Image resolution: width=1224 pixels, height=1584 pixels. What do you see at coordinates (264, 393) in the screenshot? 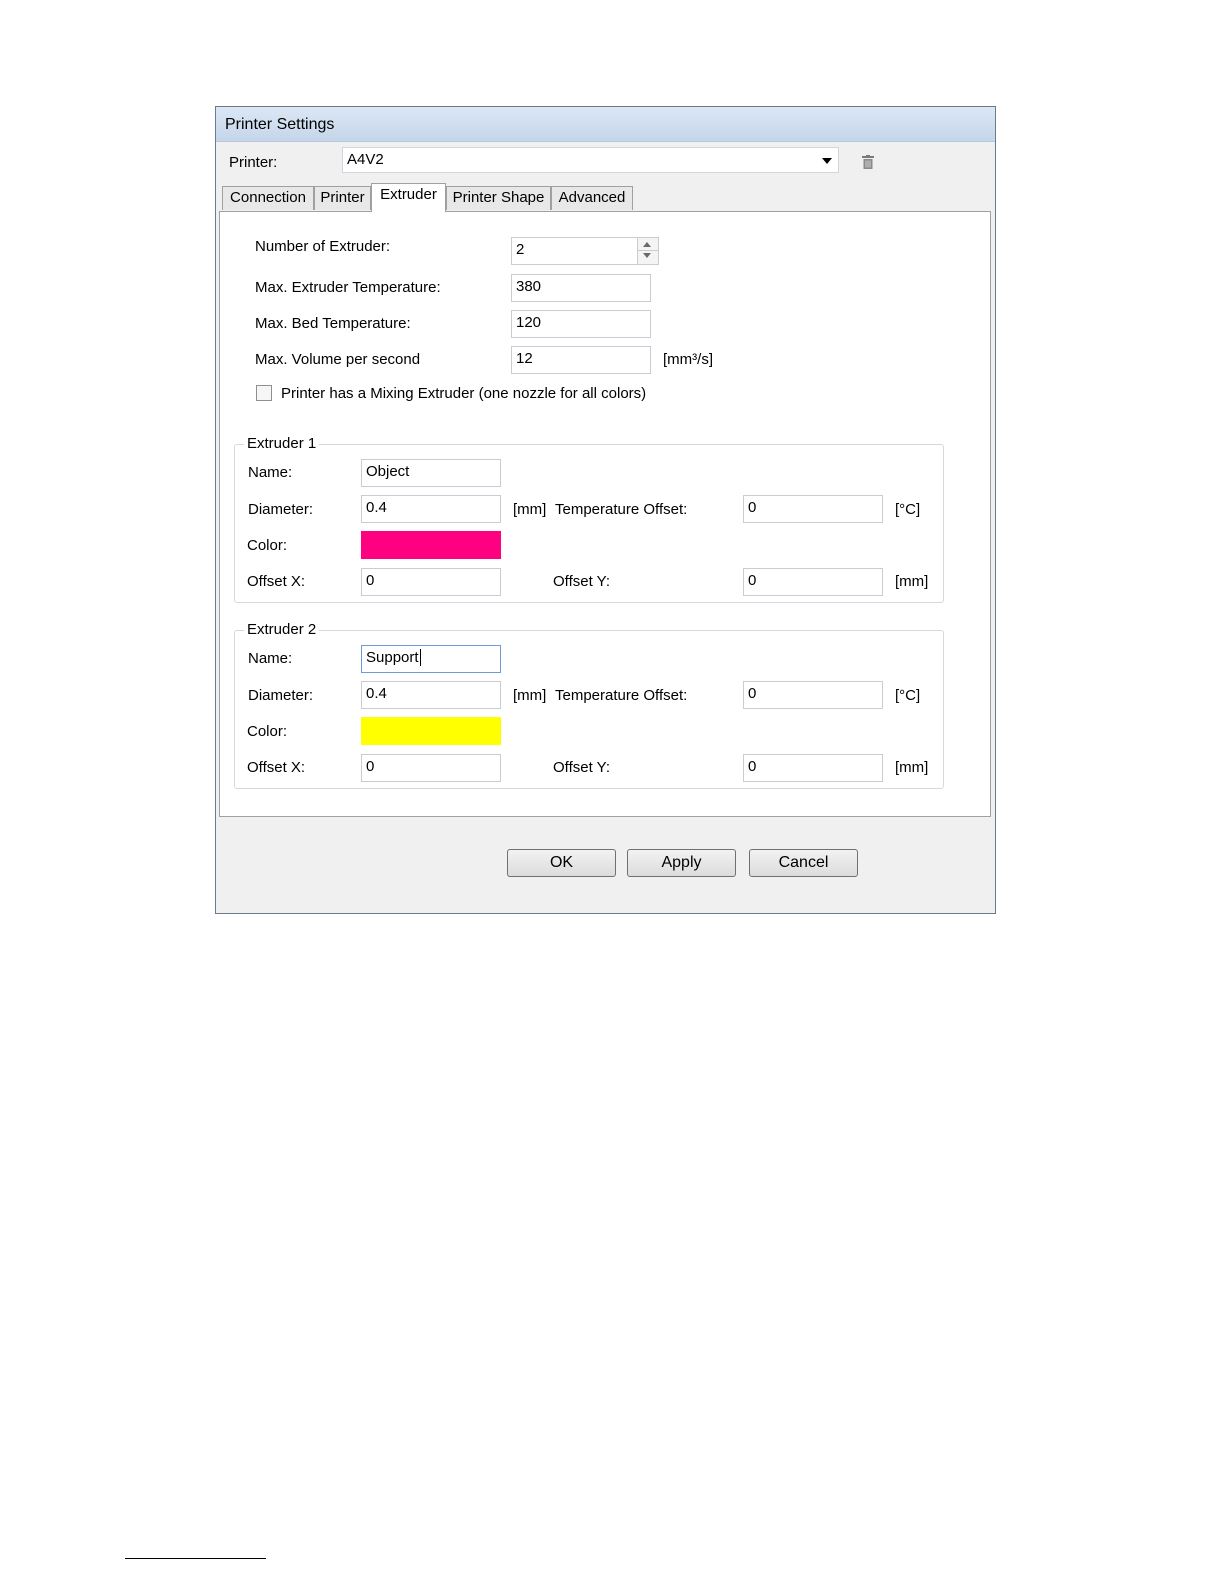
I see `mixing-extruder-checkbox` at bounding box center [264, 393].